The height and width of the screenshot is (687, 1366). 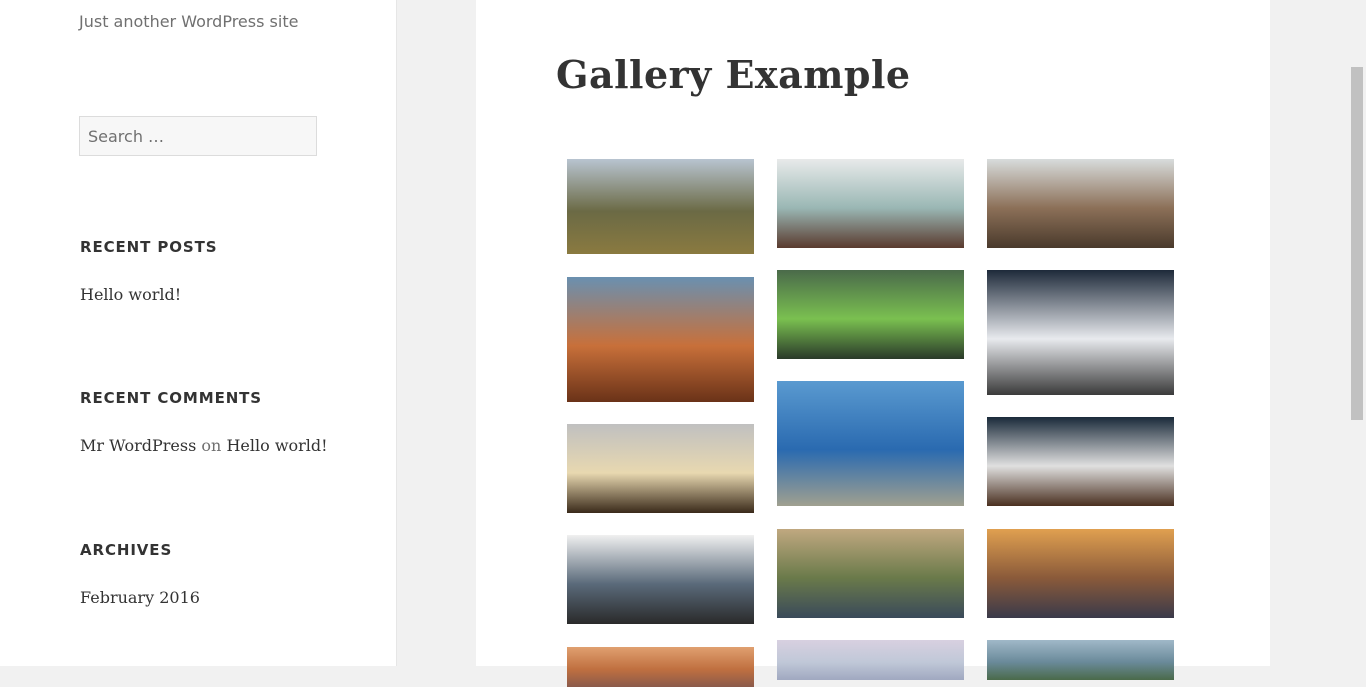 I want to click on scrollbar, so click(x=1357, y=333).